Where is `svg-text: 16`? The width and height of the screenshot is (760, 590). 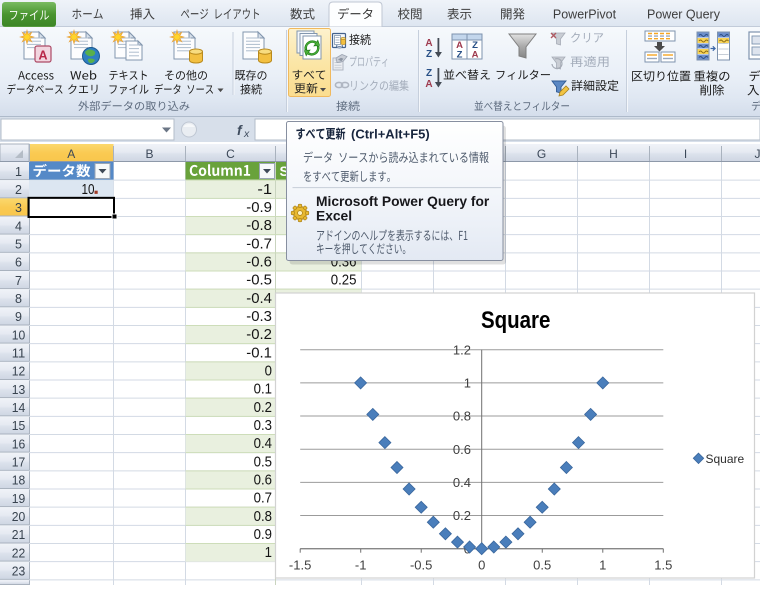
svg-text: 16 is located at coordinates (19, 444).